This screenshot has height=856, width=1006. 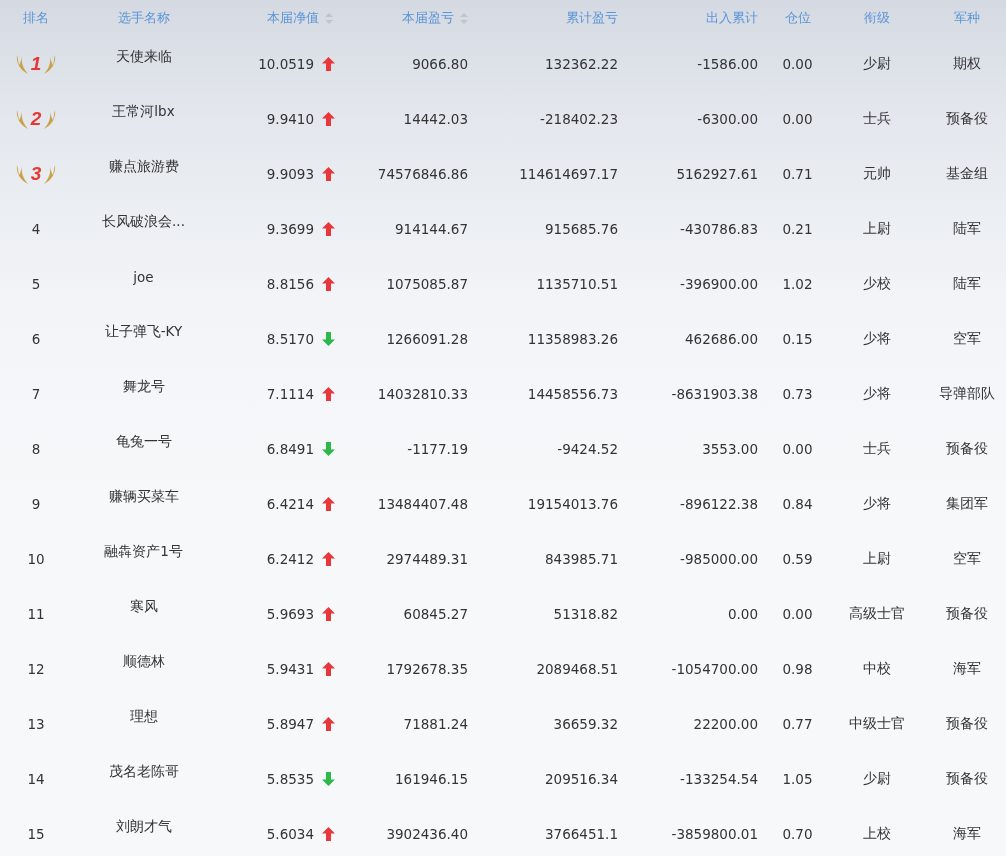 I want to click on table-cell-text: -3859800.01, so click(x=714, y=833).